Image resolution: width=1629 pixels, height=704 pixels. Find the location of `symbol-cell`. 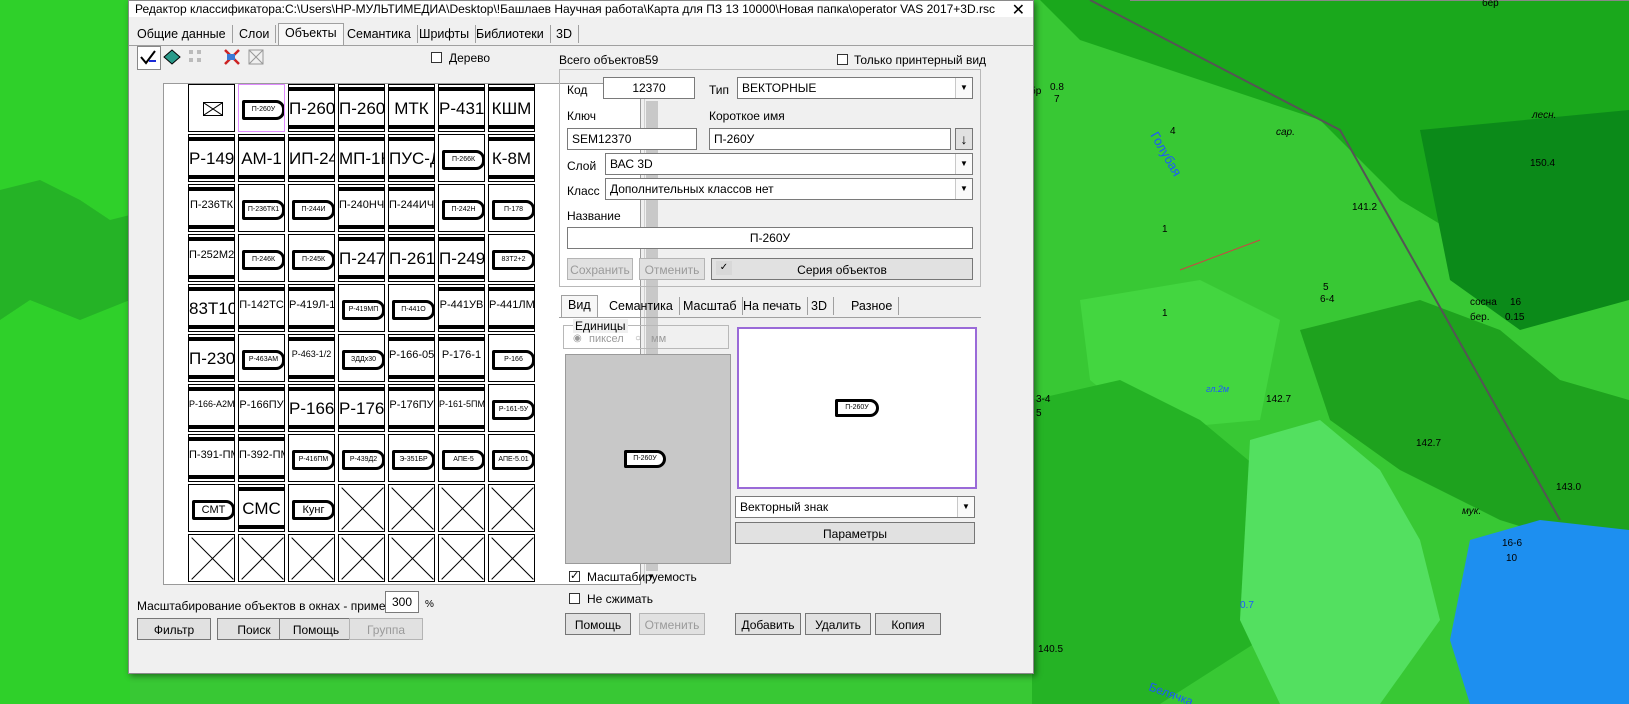

symbol-cell is located at coordinates (211, 108).